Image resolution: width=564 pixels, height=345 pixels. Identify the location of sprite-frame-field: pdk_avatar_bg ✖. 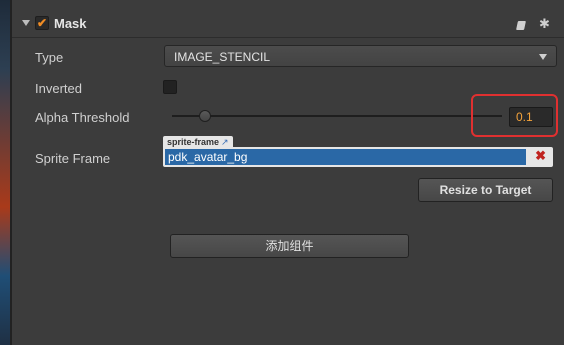
(358, 157).